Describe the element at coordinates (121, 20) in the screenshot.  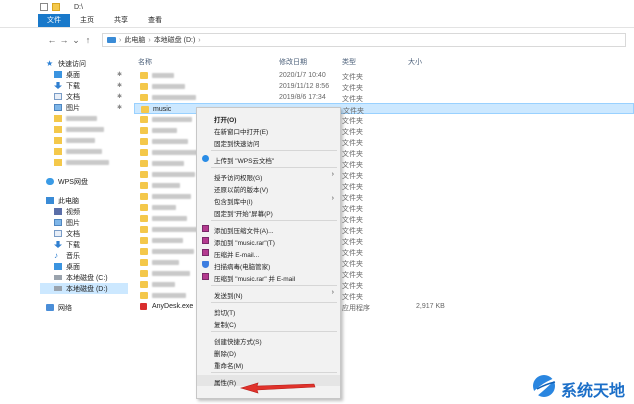
I see `tab-share: 共享` at that location.